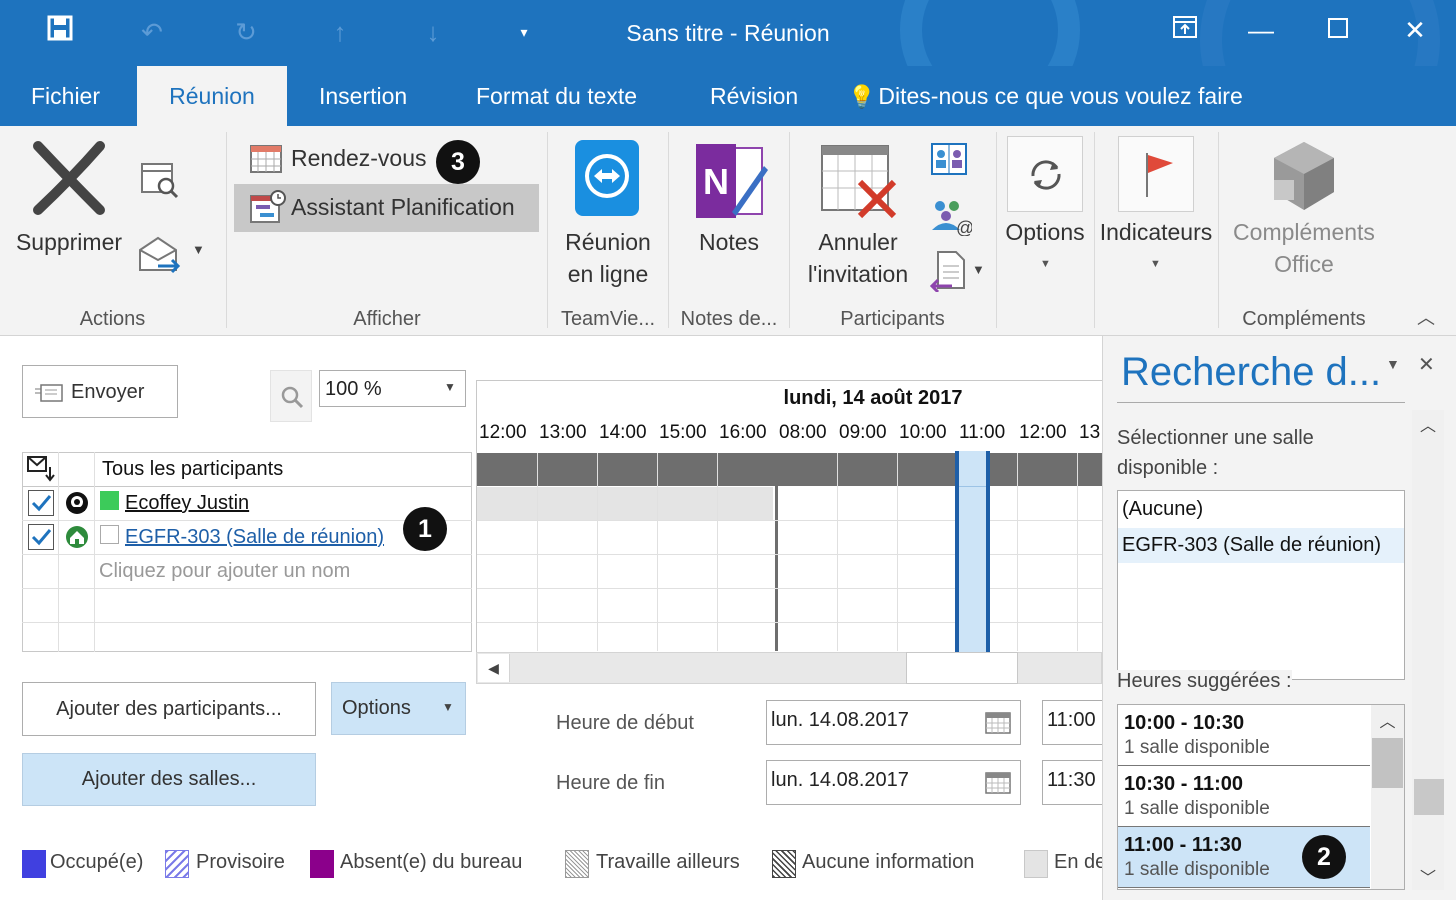 The width and height of the screenshot is (1456, 900). I want to click on options-dropdown-button: Options ▼, so click(398, 708).